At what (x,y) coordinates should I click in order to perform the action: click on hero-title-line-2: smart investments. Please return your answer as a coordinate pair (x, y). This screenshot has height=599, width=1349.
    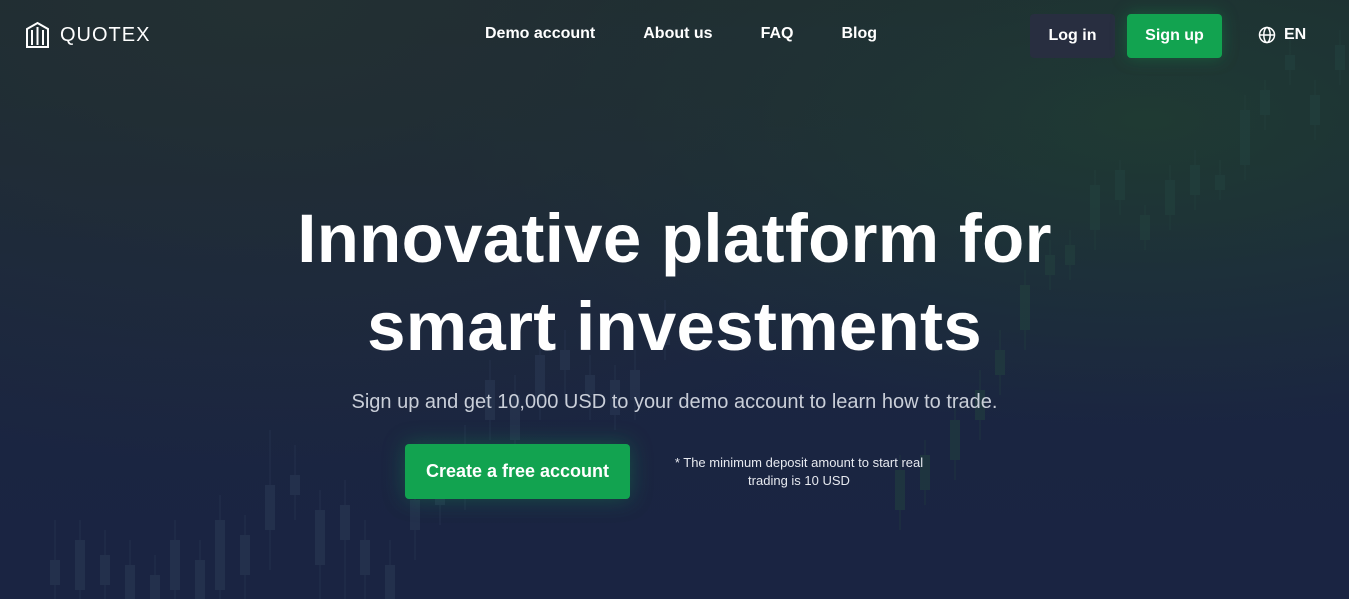
    Looking at the image, I should click on (674, 326).